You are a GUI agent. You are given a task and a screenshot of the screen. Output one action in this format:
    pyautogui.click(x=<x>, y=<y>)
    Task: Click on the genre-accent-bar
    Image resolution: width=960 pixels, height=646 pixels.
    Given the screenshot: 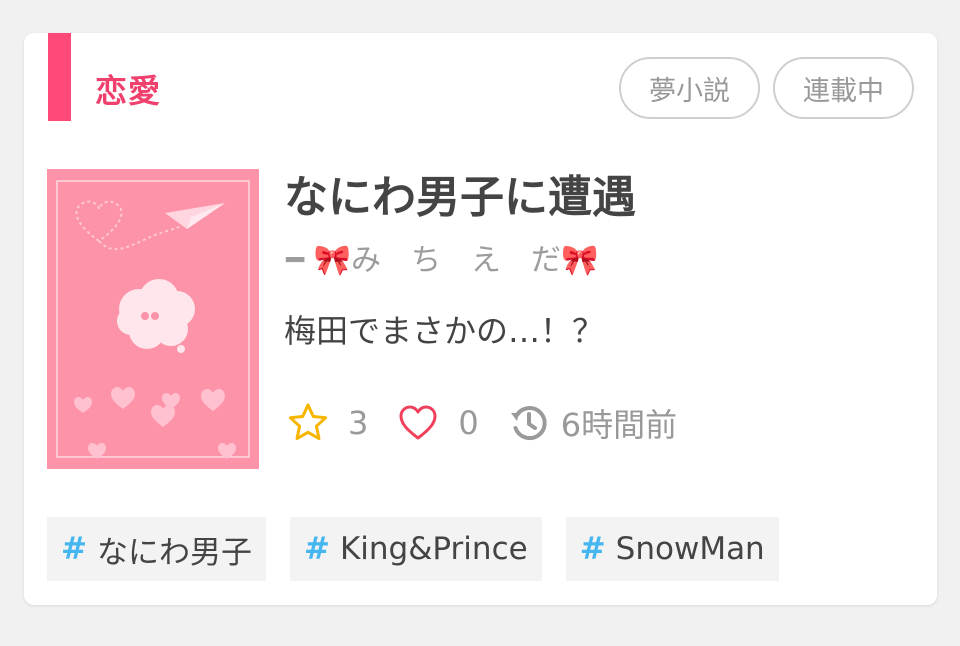 What is the action you would take?
    pyautogui.click(x=59, y=77)
    